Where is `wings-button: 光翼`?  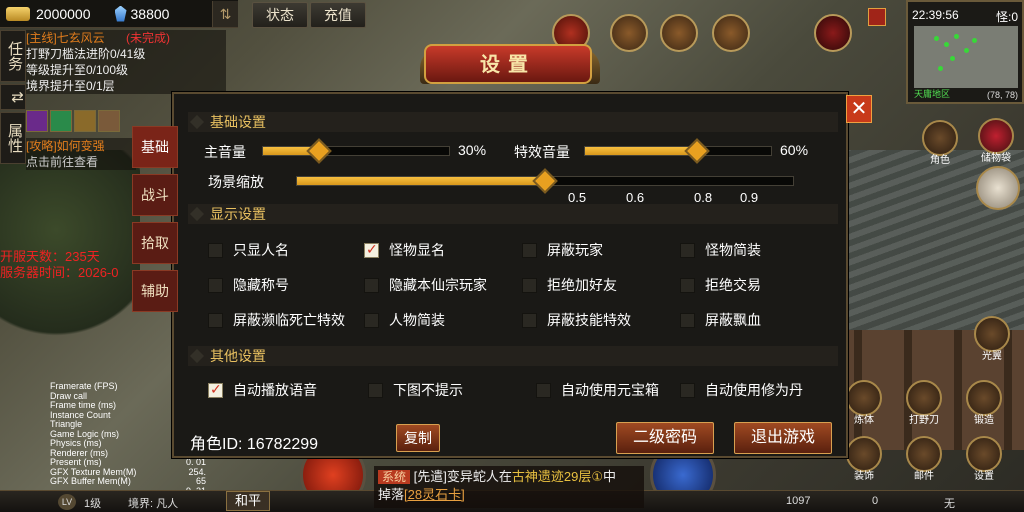
wings-button: 光翼 is located at coordinates (992, 339).